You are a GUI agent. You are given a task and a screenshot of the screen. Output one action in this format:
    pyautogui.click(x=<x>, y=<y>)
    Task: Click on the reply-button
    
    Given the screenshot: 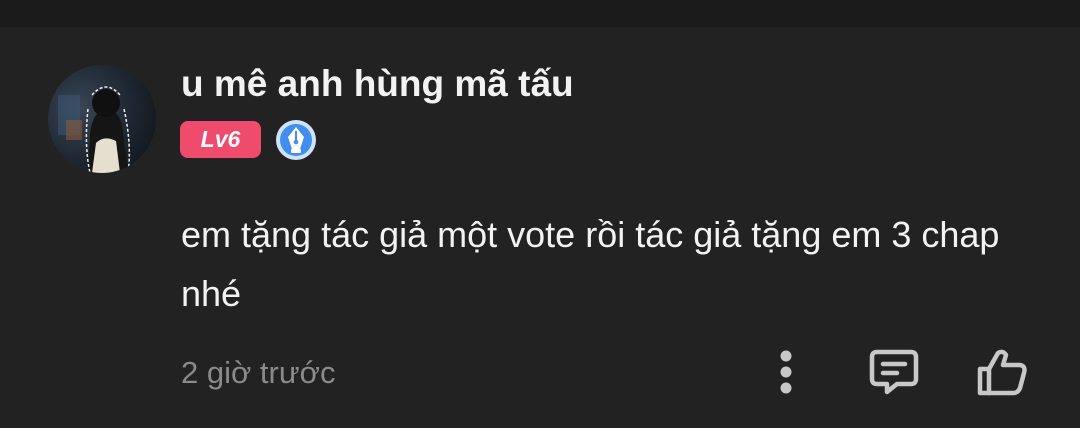 What is the action you would take?
    pyautogui.click(x=894, y=372)
    